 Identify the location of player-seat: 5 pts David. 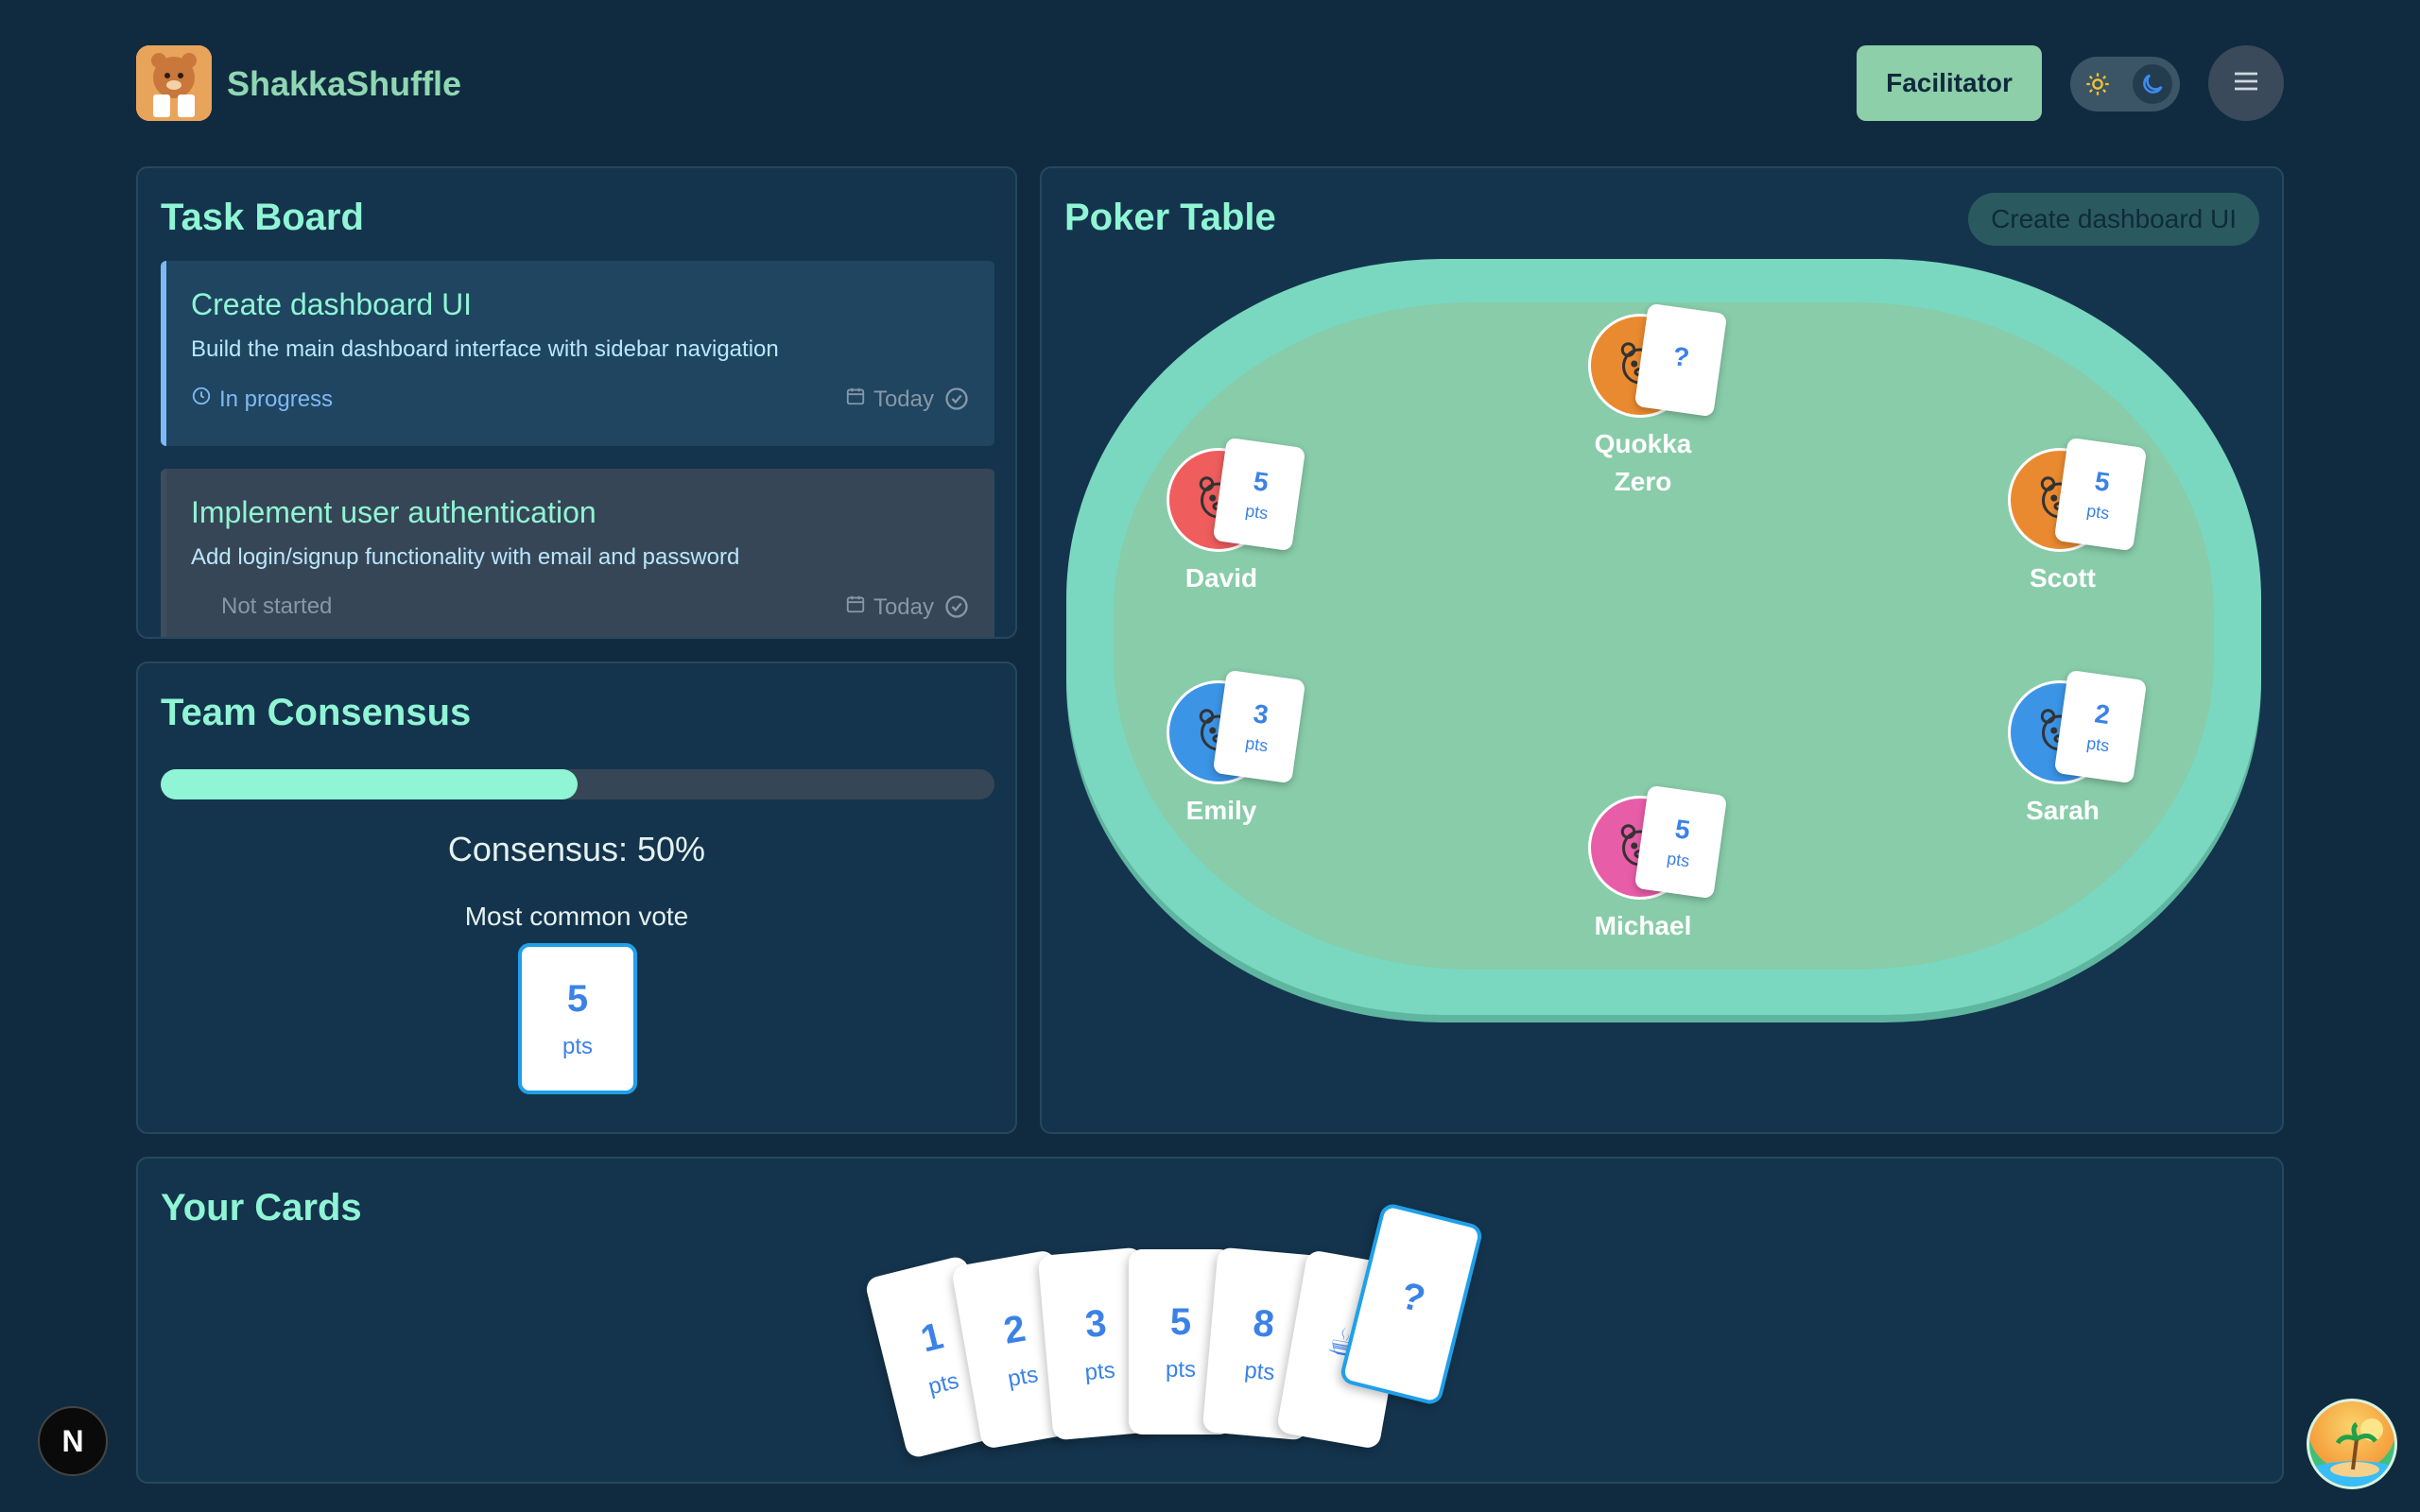
(1221, 518).